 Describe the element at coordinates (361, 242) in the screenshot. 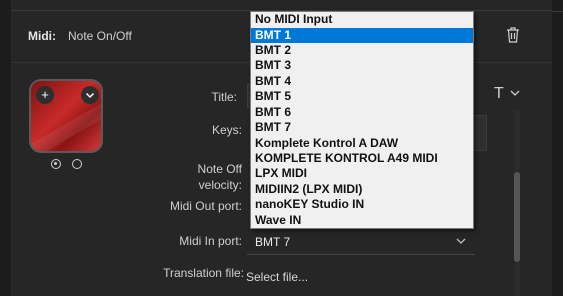

I see `midi-in-select: BMT 7` at that location.